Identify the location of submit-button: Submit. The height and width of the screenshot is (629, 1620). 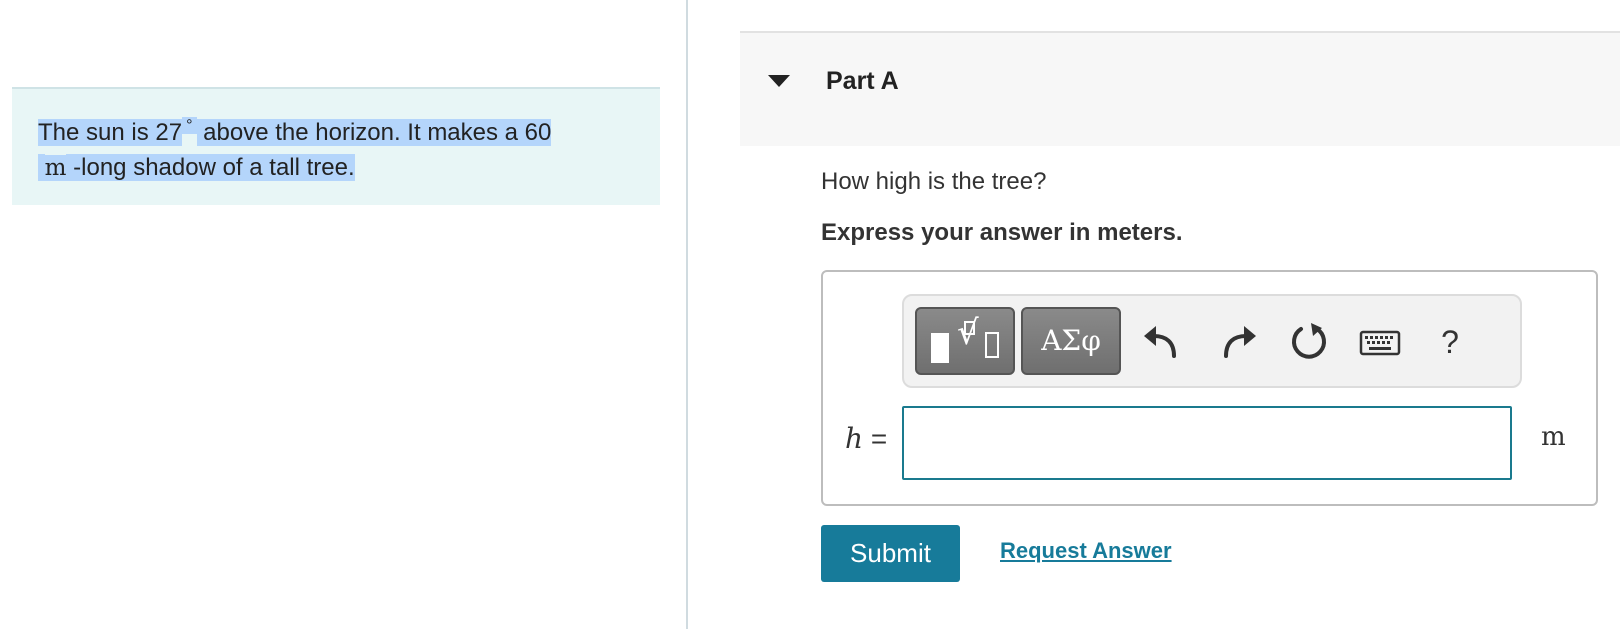
(890, 553).